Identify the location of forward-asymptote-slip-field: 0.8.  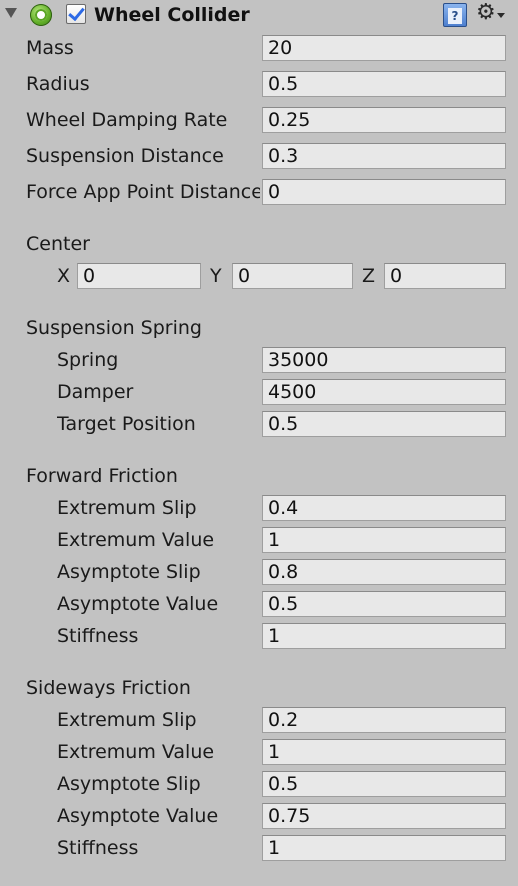
(384, 572).